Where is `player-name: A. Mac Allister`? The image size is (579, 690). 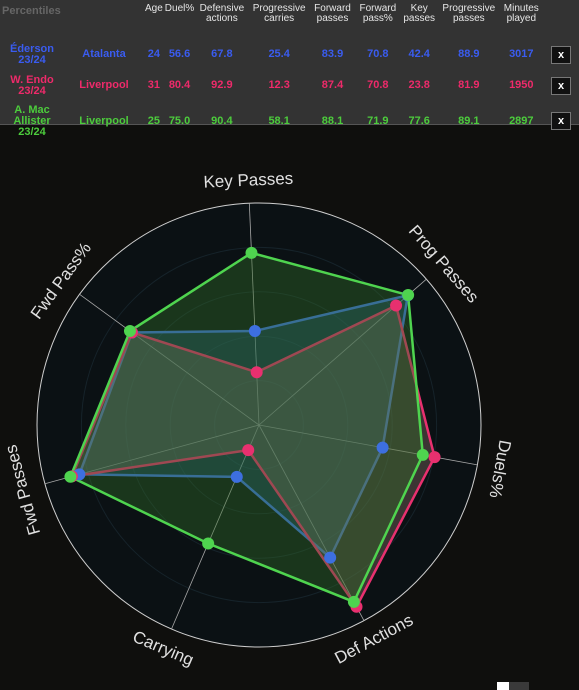
player-name: A. Mac Allister is located at coordinates (32, 115).